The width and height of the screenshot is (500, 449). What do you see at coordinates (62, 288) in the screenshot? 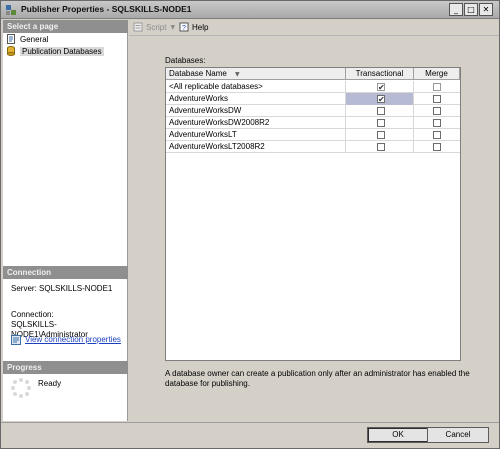
I see `server-text: Server: SQLSKILLS-NODE1` at bounding box center [62, 288].